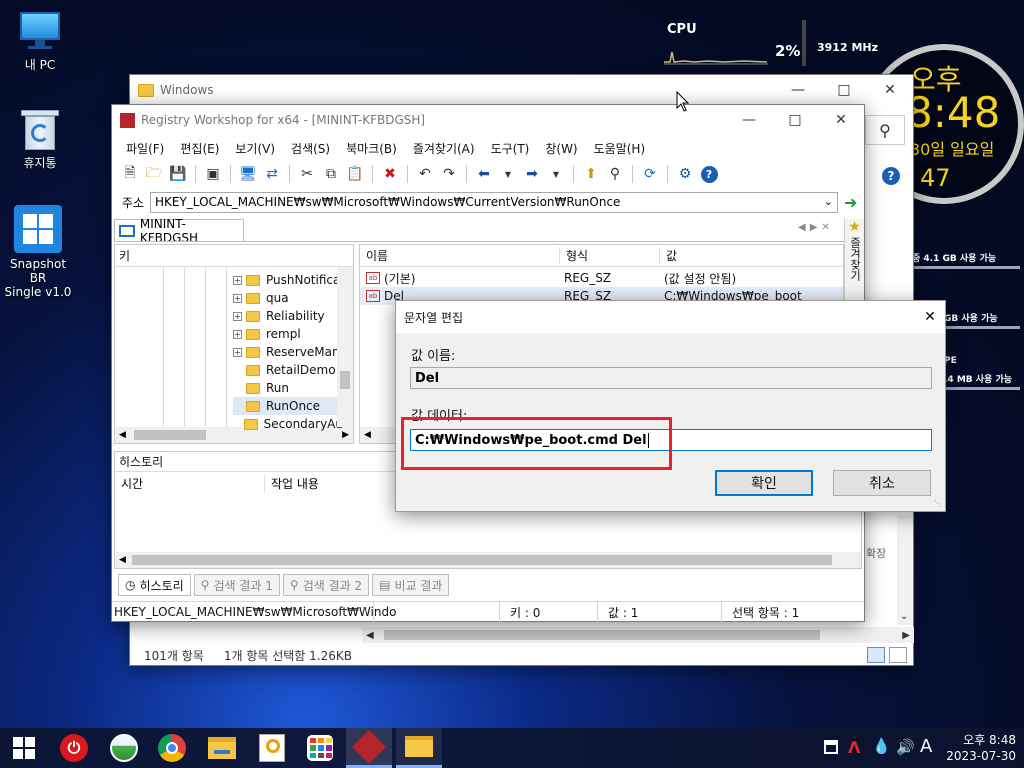 The height and width of the screenshot is (768, 1024). I want to click on value-row: ab (기본) REG_SZ (값 설정 안됨), so click(601, 278).